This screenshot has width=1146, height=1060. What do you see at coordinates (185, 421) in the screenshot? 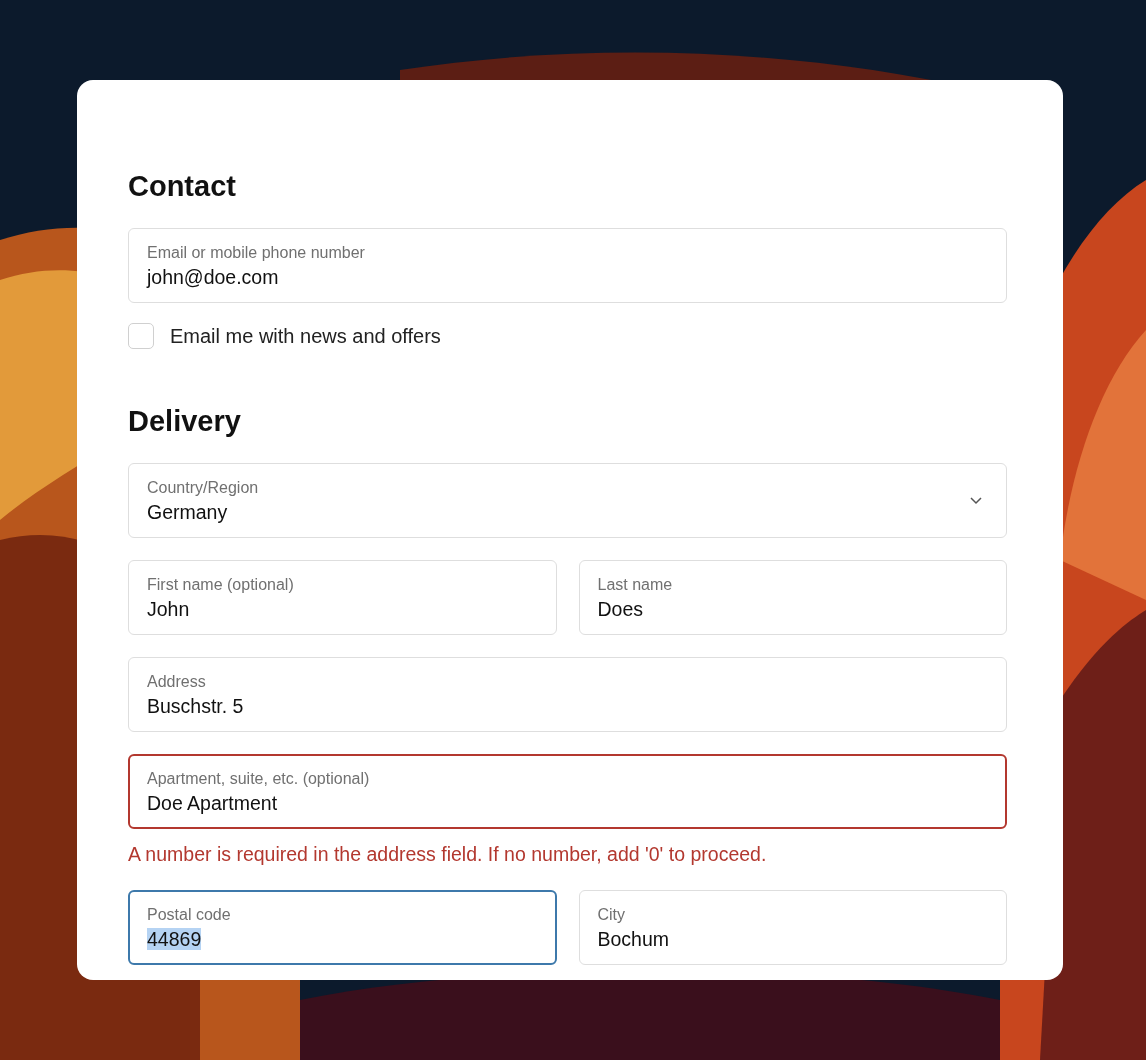
I see `section-heading: Delivery` at bounding box center [185, 421].